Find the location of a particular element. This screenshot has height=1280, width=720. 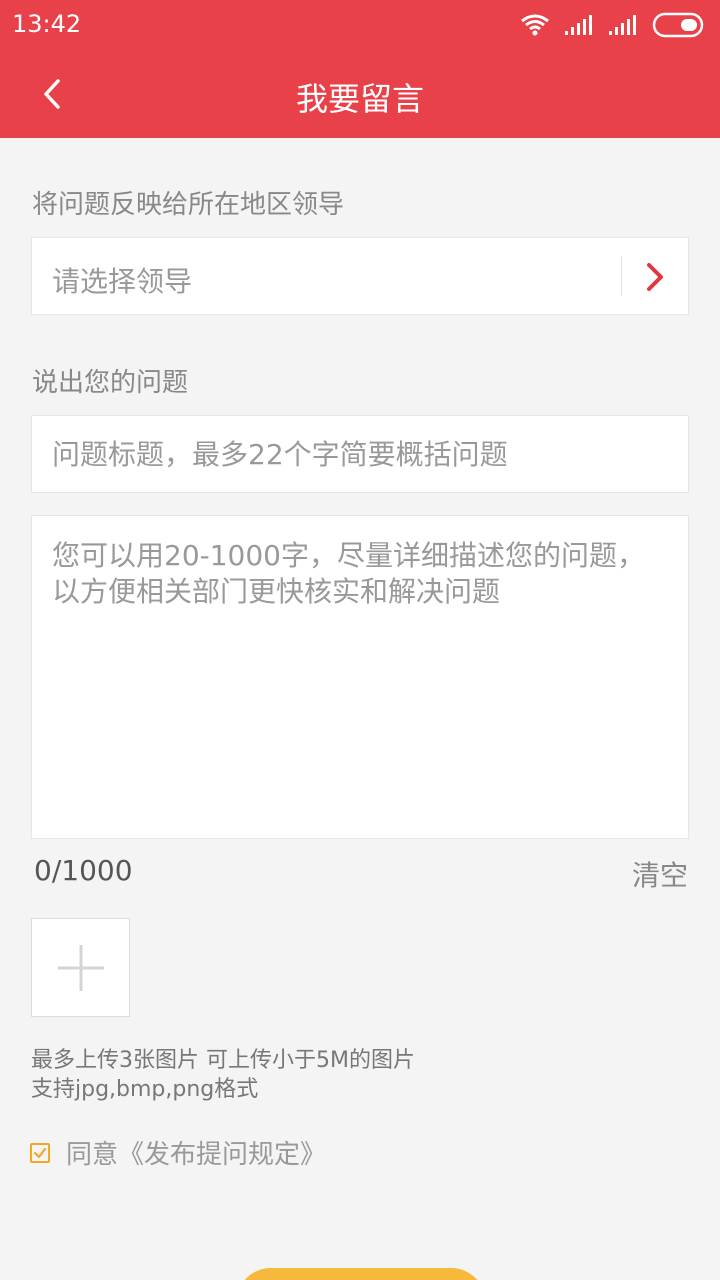

plus-icon is located at coordinates (80, 967).